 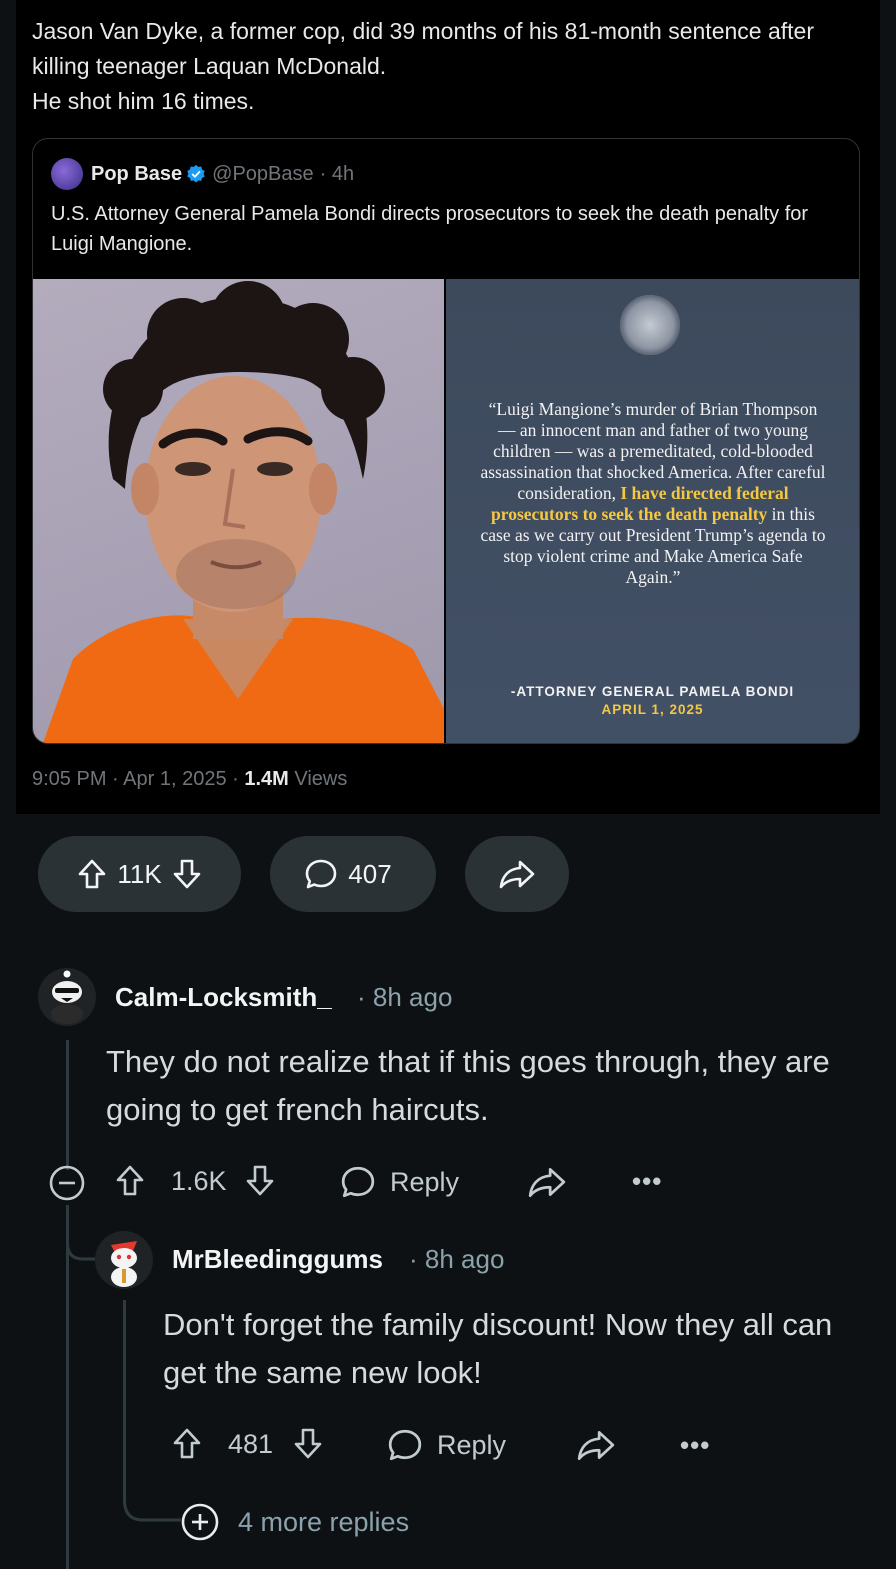 I want to click on reply-age: 8h ago, so click(x=464, y=1259).